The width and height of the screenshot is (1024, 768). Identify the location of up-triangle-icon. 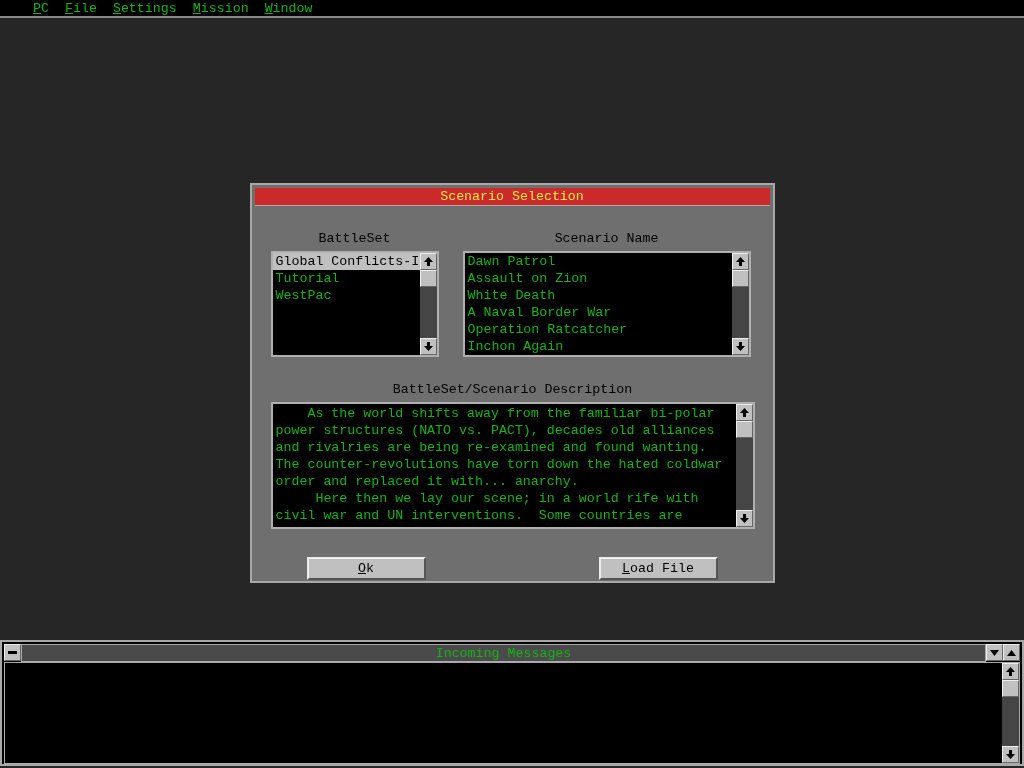
(1011, 652).